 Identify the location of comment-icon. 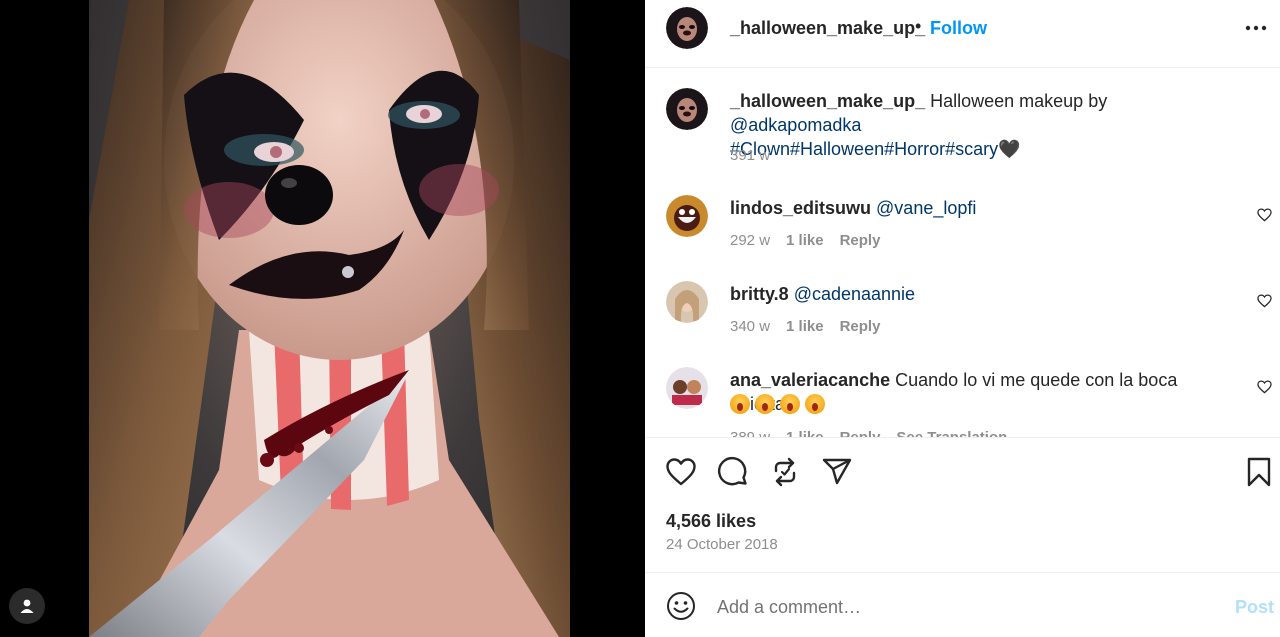
(733, 472).